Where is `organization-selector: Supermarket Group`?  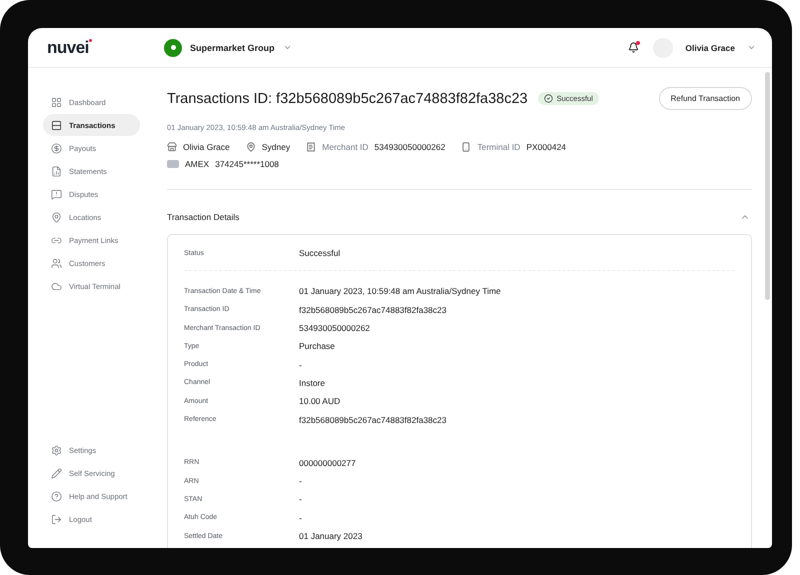 organization-selector: Supermarket Group is located at coordinates (228, 47).